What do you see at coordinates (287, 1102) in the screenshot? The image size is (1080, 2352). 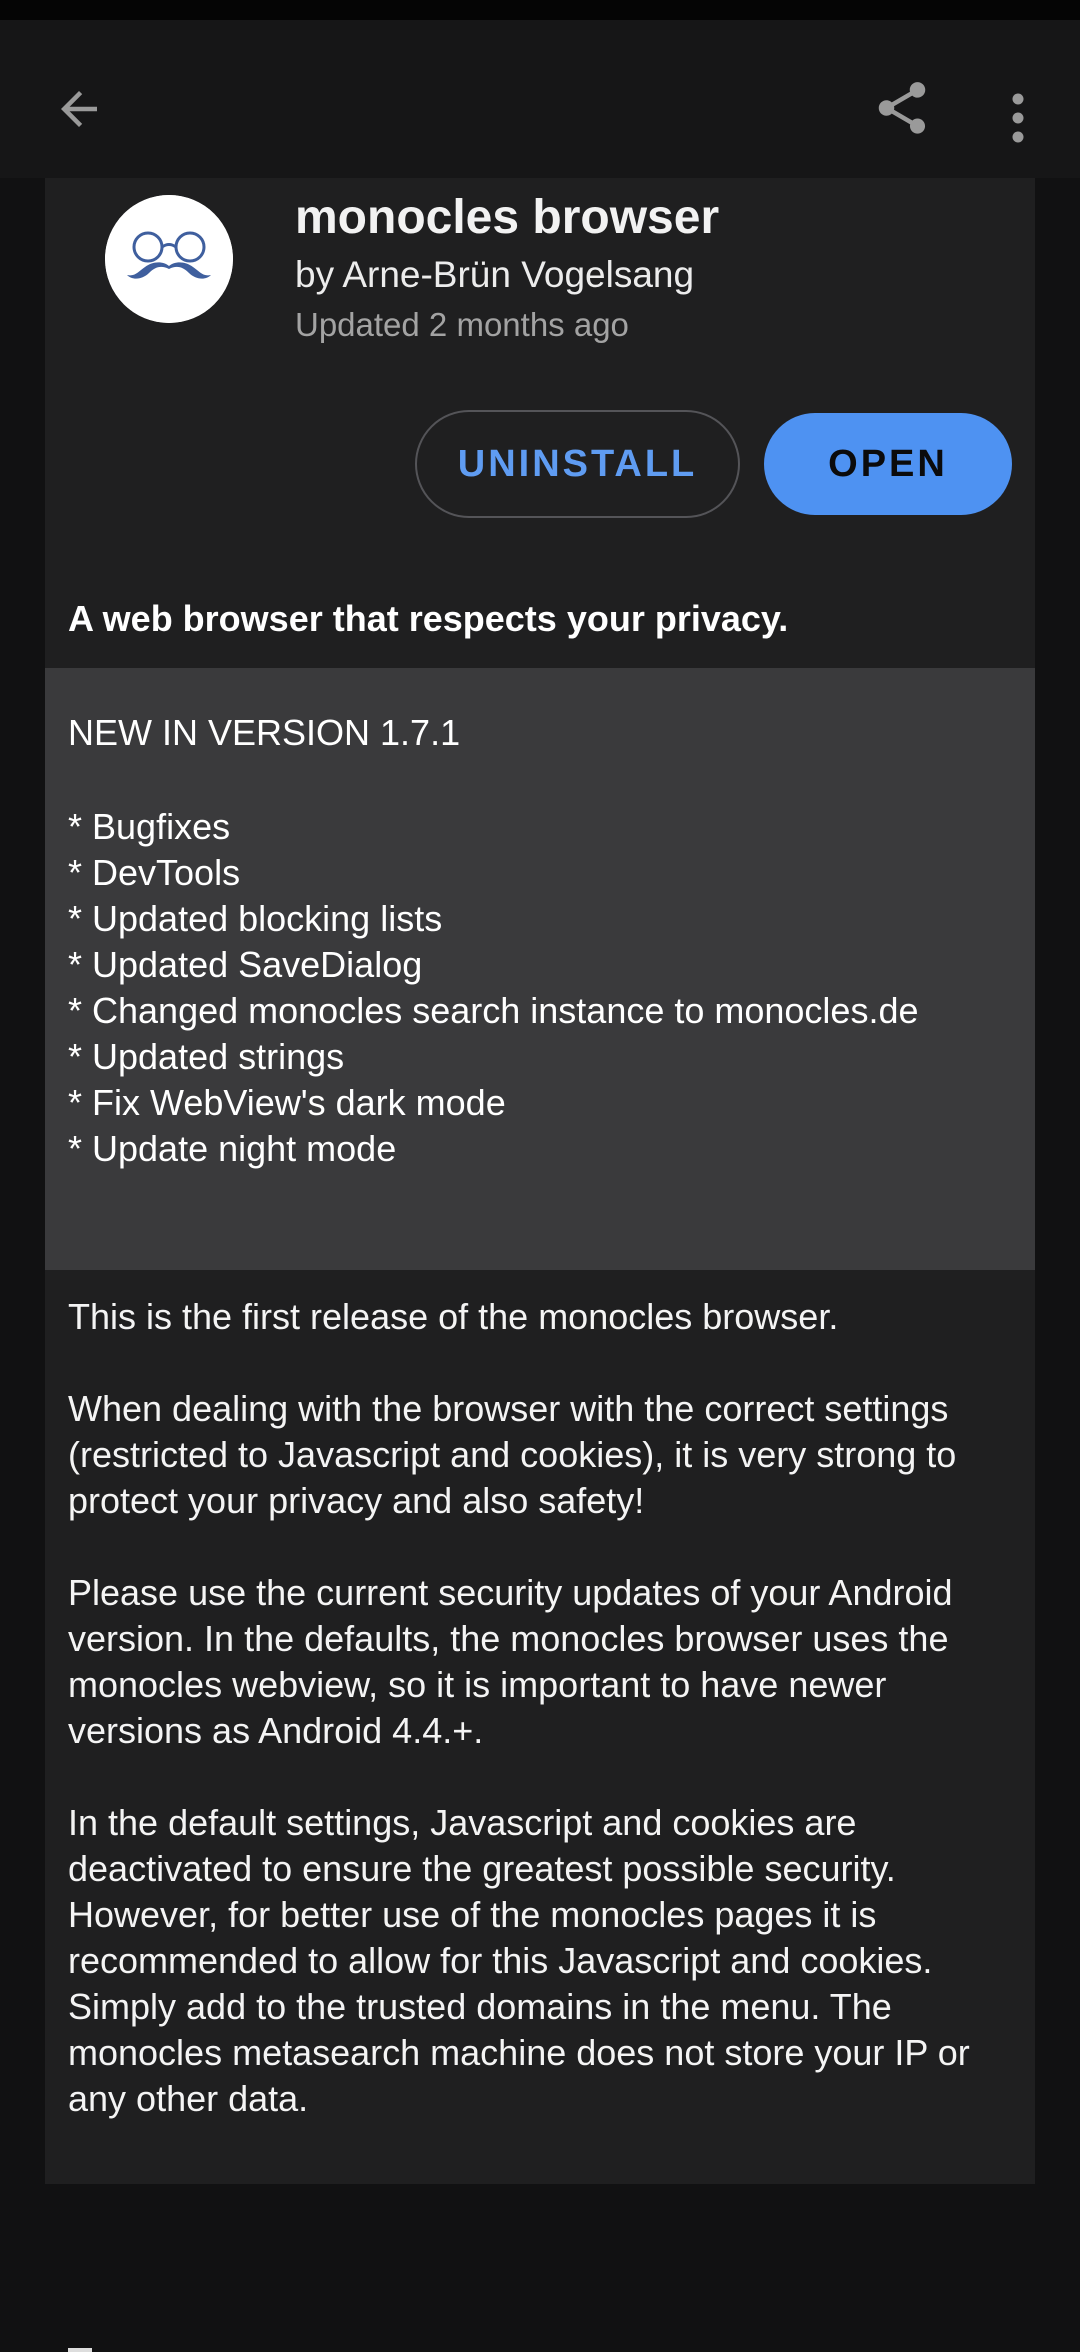 I see `changelog-item: * Fix WebView's dark mode` at bounding box center [287, 1102].